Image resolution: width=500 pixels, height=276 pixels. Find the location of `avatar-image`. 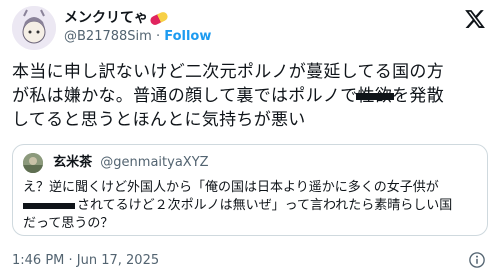

avatar-image is located at coordinates (34, 28).